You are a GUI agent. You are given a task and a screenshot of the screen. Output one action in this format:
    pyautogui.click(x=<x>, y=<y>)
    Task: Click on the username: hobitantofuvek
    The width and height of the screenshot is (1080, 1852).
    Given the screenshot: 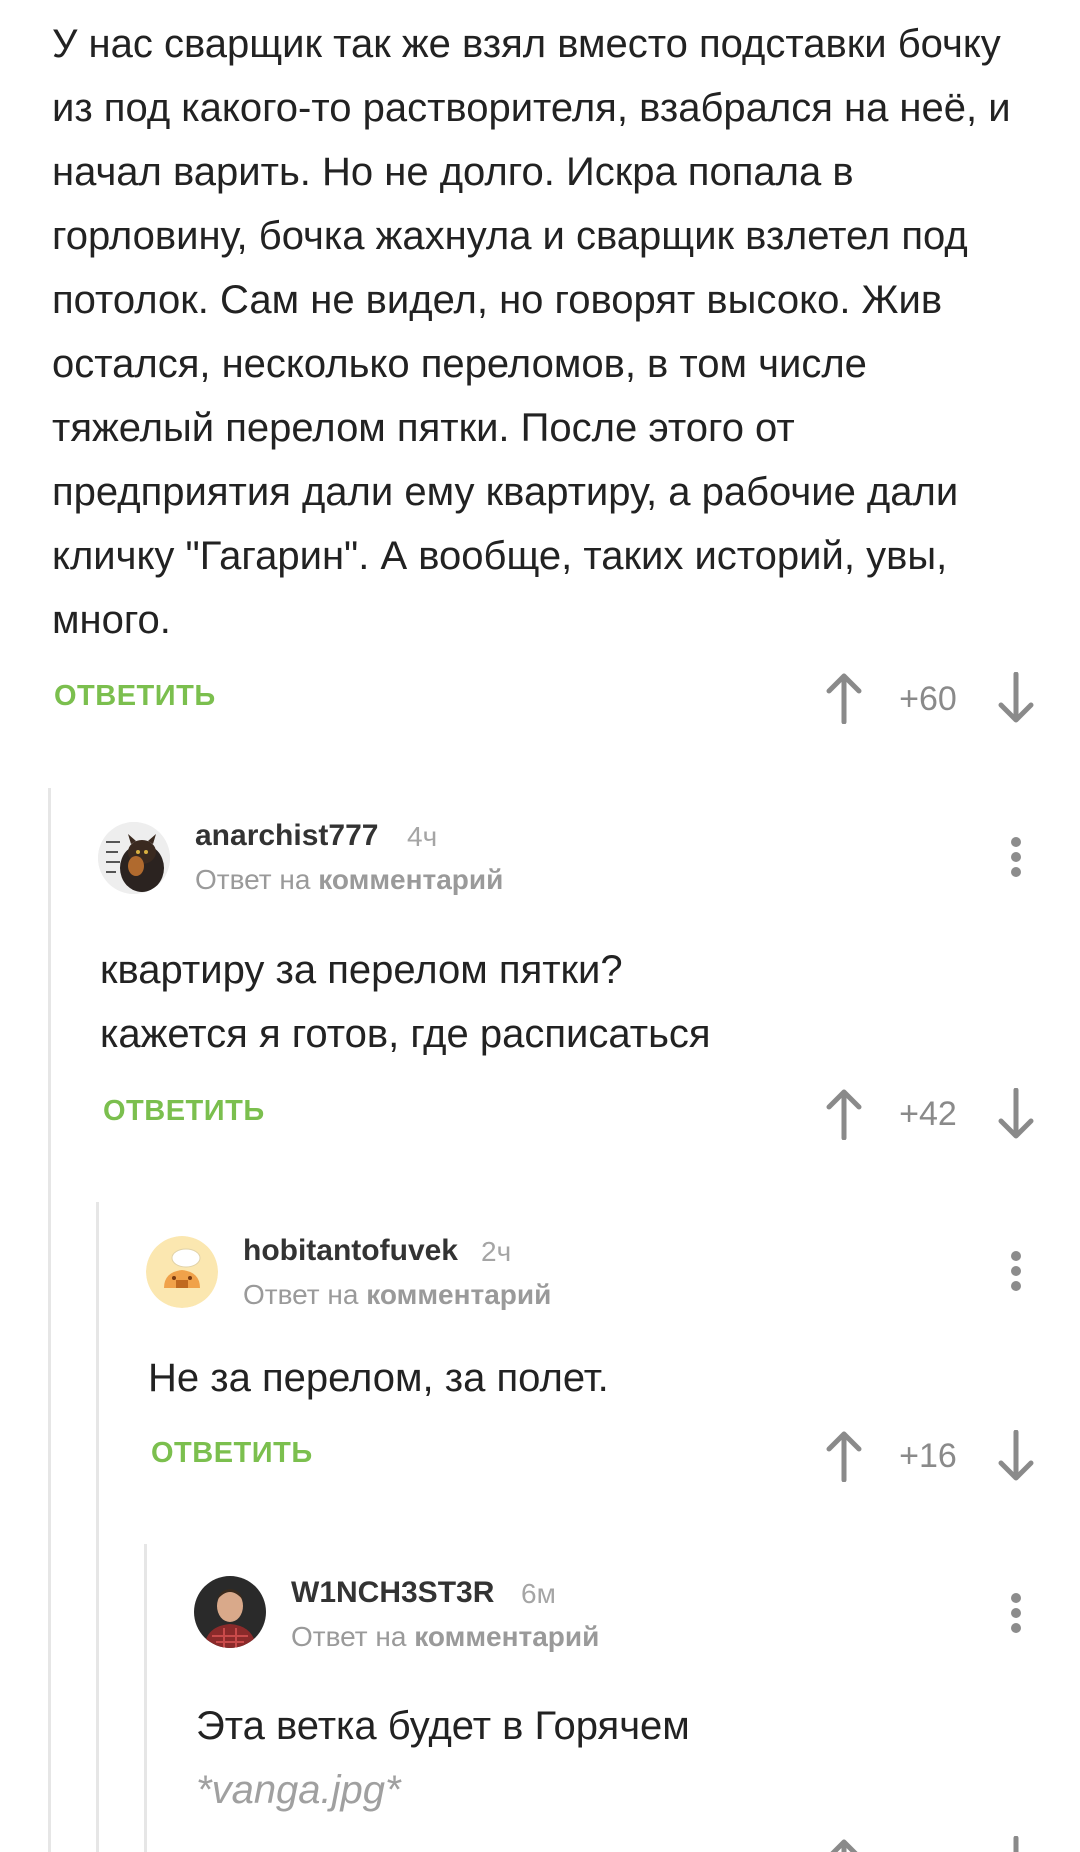 What is the action you would take?
    pyautogui.click(x=350, y=1251)
    